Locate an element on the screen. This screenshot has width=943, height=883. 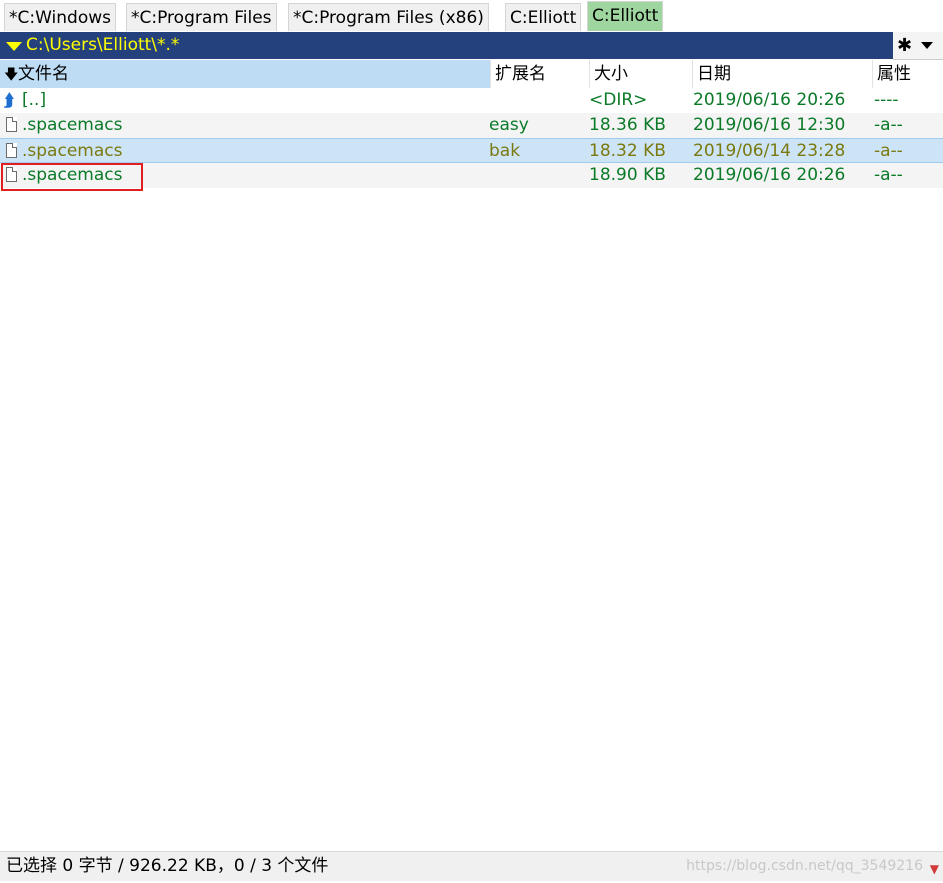
tab-windows: *C:Windows is located at coordinates (60, 17).